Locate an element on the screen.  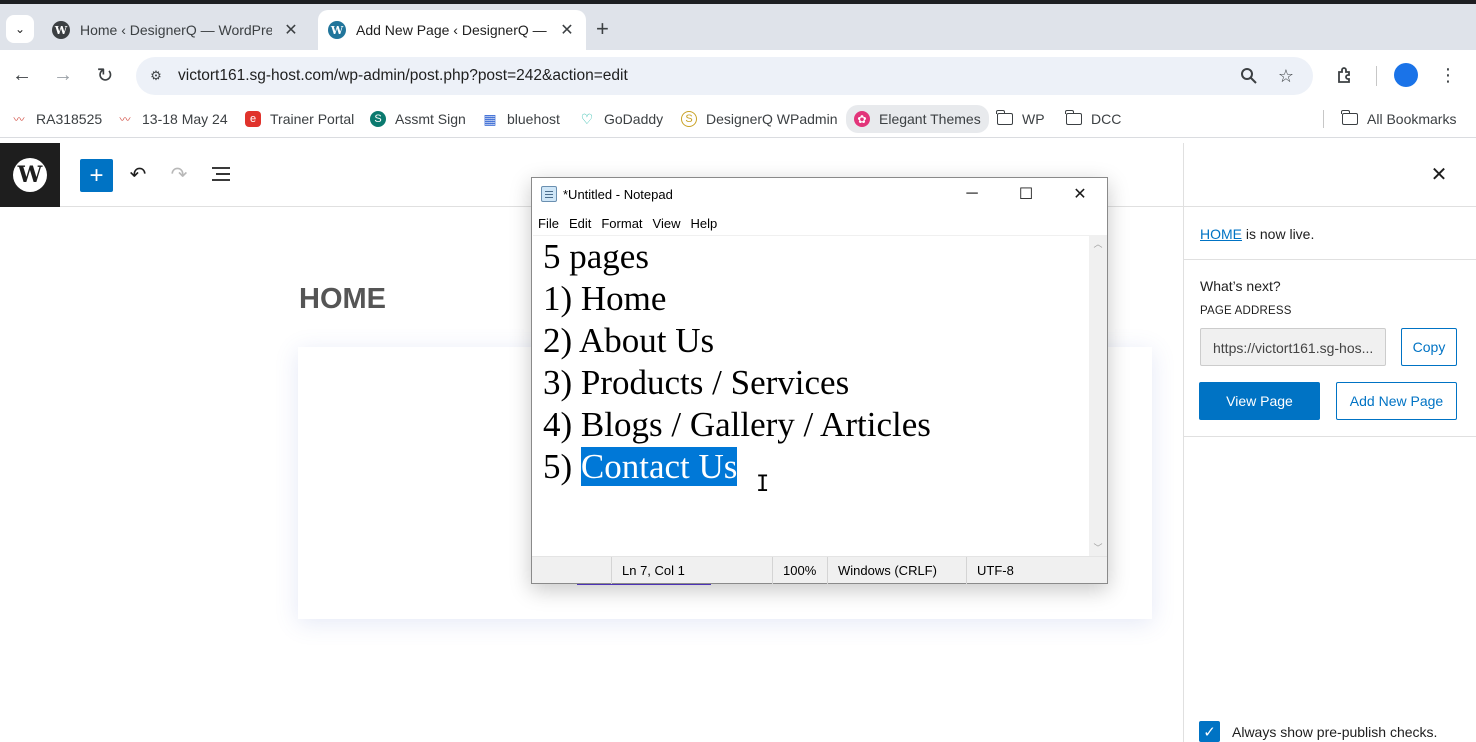
bookmark-assmt-sign: S Assmt Sign is located at coordinates (418, 119).